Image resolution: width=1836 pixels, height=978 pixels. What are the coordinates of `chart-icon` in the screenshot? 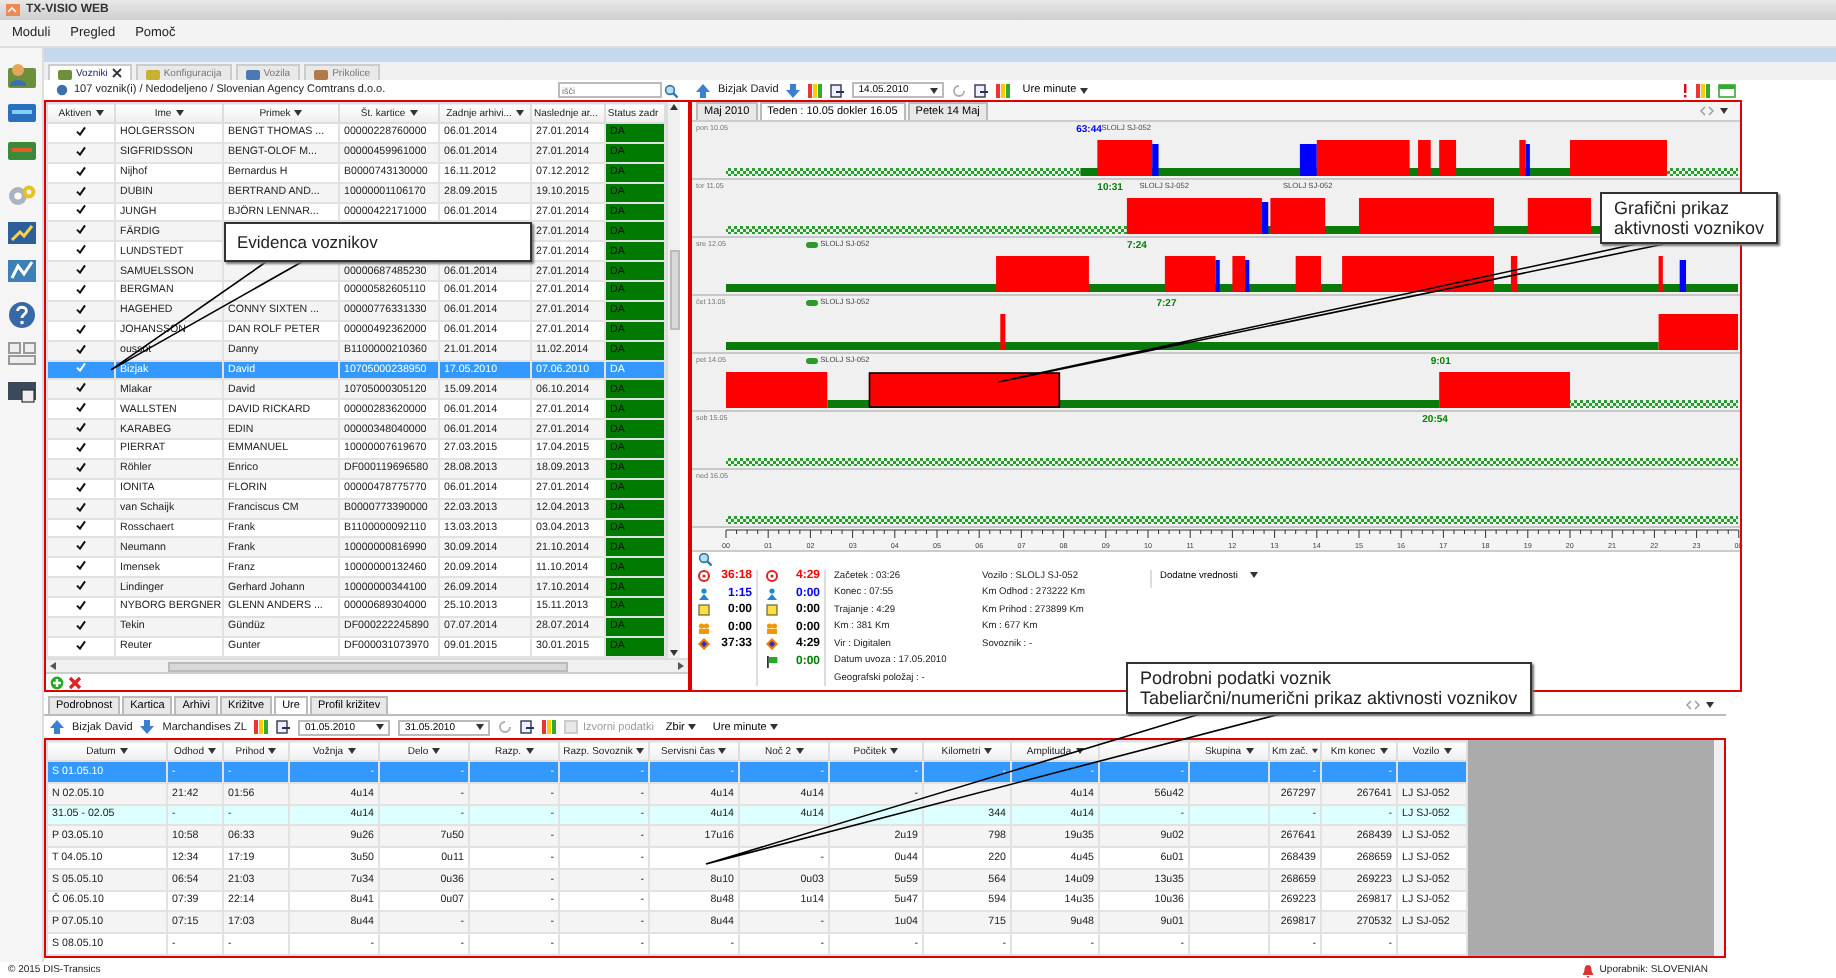 It's located at (21, 233).